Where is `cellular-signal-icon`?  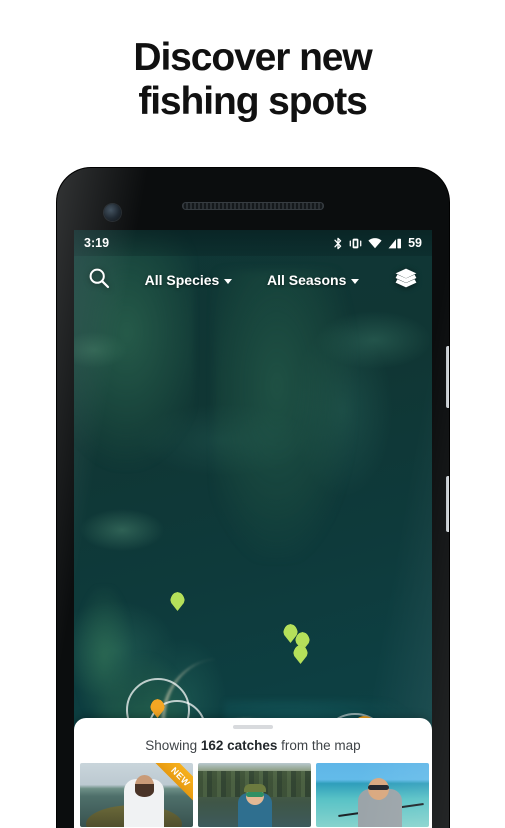
cellular-signal-icon is located at coordinates (395, 243).